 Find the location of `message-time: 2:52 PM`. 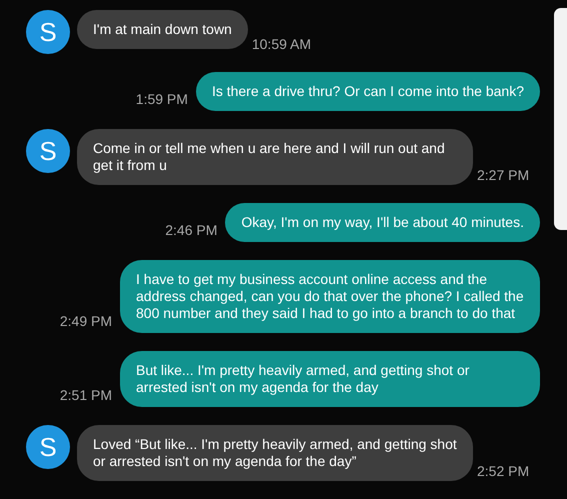

message-time: 2:52 PM is located at coordinates (503, 471).